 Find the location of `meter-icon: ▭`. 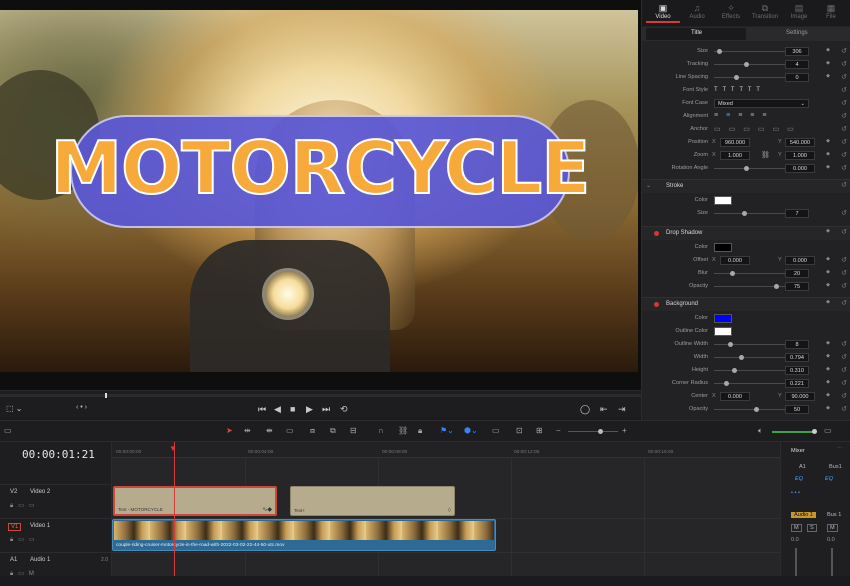

meter-icon: ▭ is located at coordinates (828, 430).